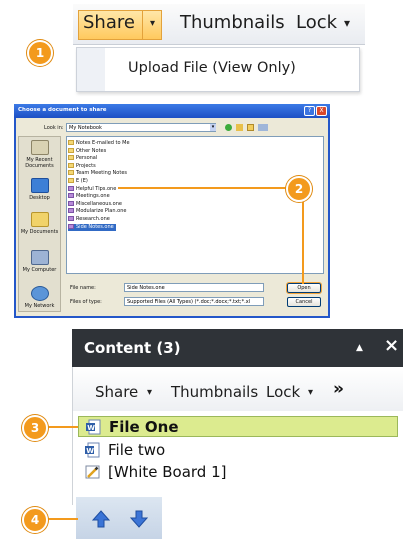  I want to click on file-list-item: Research.one, so click(89, 219).